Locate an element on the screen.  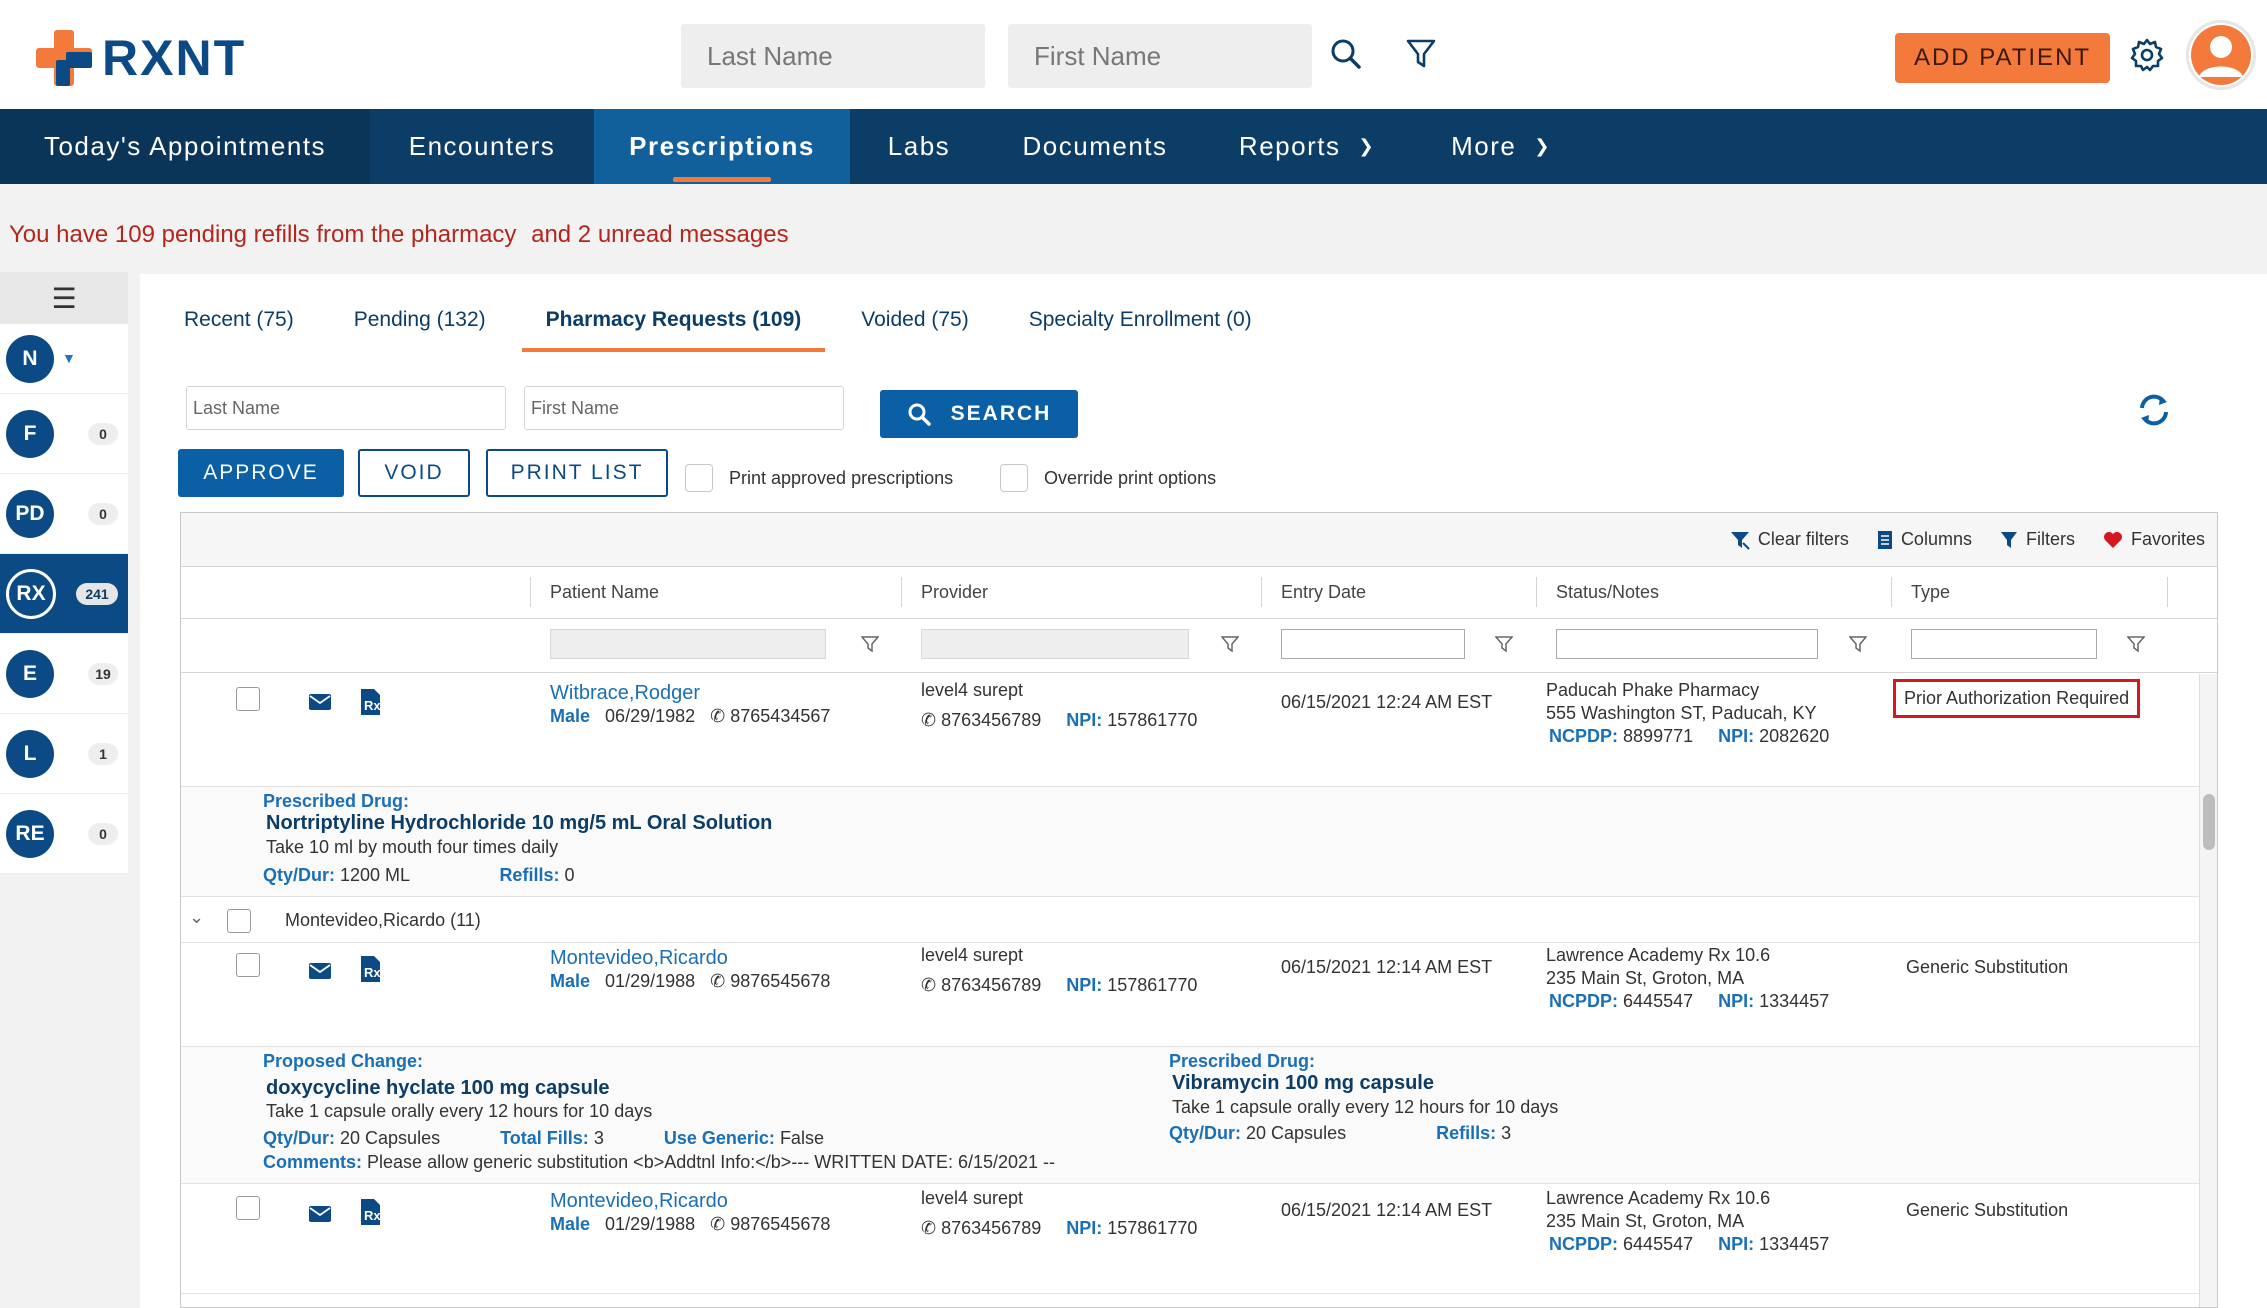
print-approved-checkbox is located at coordinates (699, 478).